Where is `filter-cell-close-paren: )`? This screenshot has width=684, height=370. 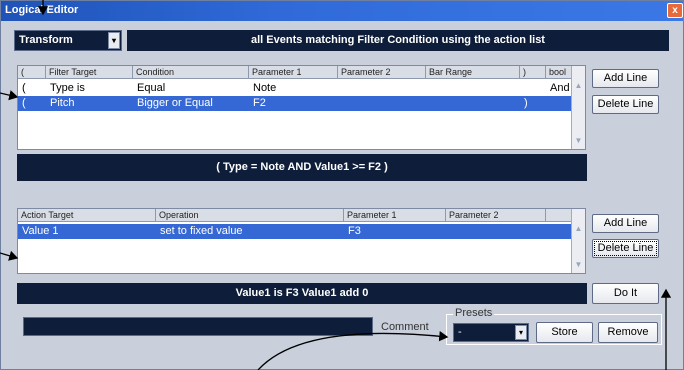 filter-cell-close-paren: ) is located at coordinates (526, 103).